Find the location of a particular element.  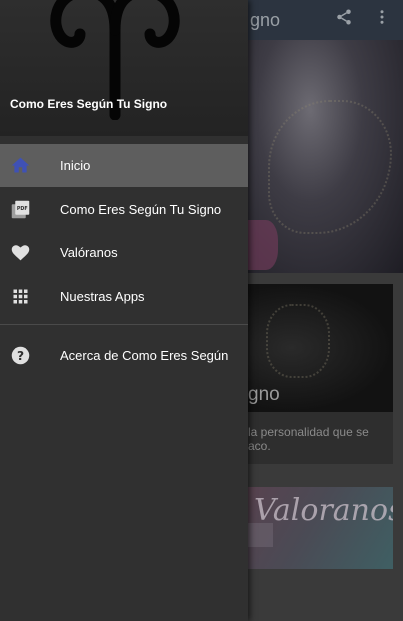

heart-icon is located at coordinates (20, 253).